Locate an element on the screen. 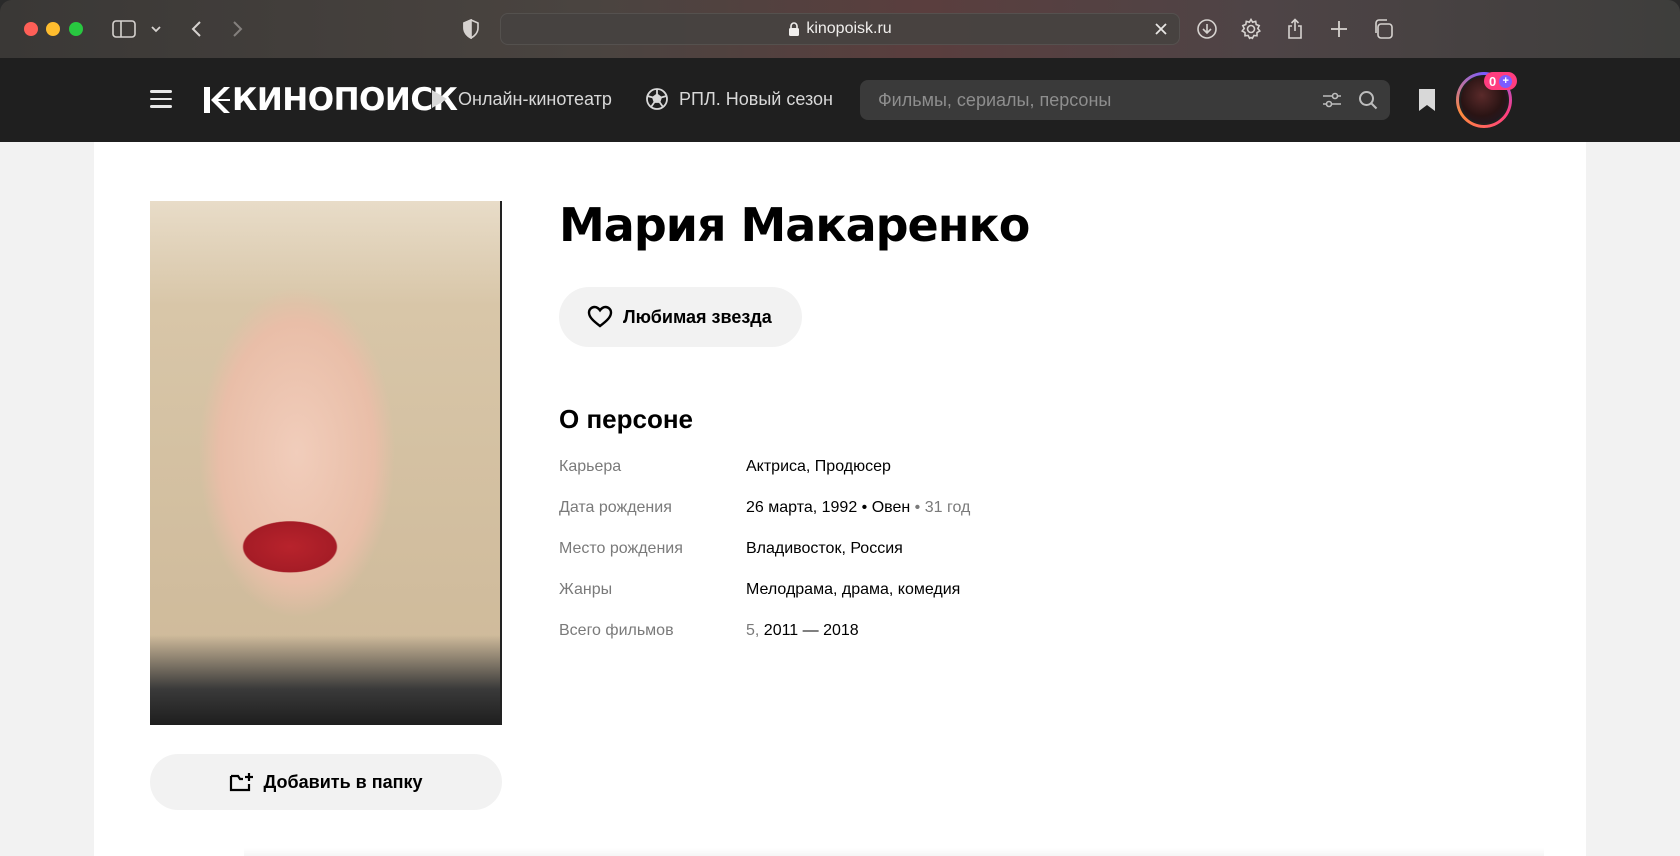 The width and height of the screenshot is (1680, 856). minimize-window-button is located at coordinates (53, 29).